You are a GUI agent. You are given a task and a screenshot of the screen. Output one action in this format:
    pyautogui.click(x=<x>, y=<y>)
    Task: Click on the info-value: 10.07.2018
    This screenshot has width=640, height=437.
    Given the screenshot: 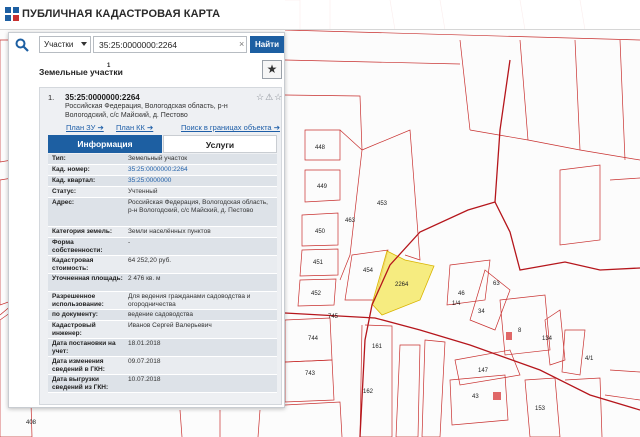 What is the action you would take?
    pyautogui.click(x=144, y=379)
    